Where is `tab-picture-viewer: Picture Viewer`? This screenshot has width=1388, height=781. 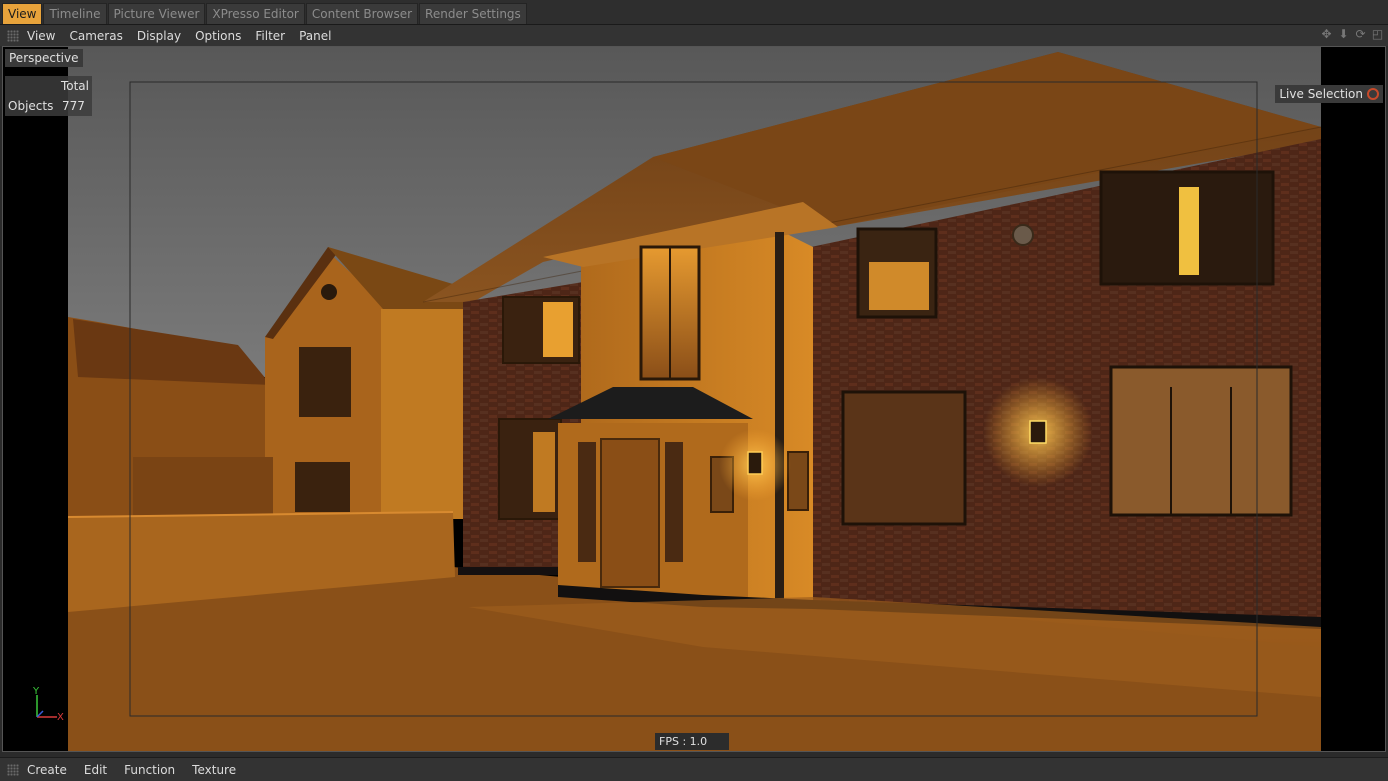
tab-picture-viewer: Picture Viewer is located at coordinates (156, 13).